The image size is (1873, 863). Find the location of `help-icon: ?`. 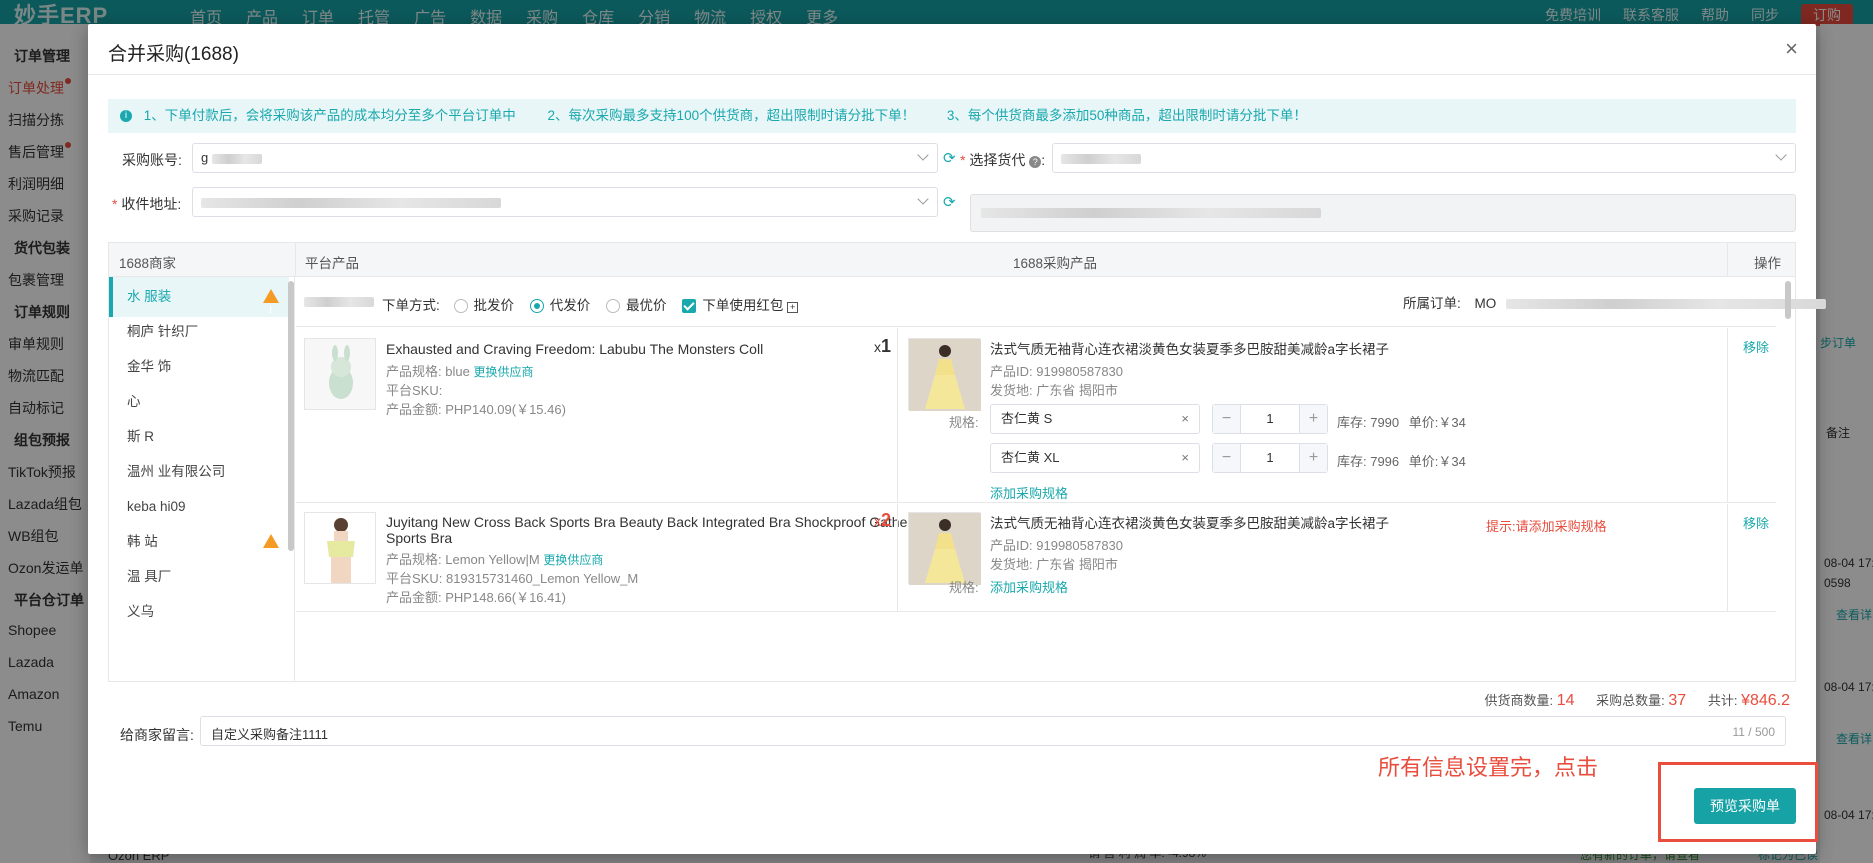

help-icon: ? is located at coordinates (1035, 162).